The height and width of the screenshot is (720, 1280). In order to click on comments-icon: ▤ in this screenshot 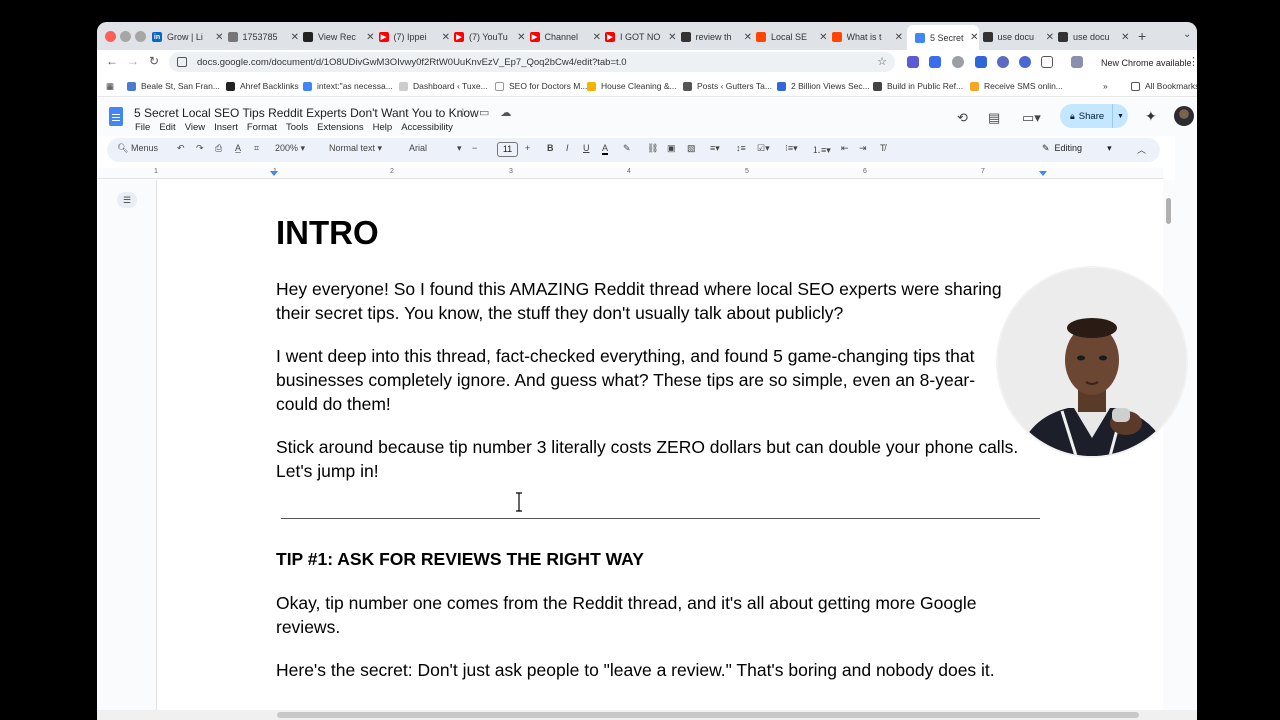, I will do `click(994, 118)`.